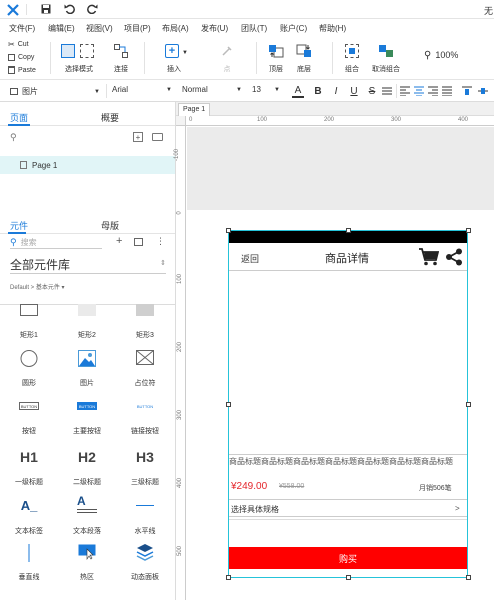  What do you see at coordinates (137, 28) in the screenshot?
I see `menu-project: 项目(P)` at bounding box center [137, 28].